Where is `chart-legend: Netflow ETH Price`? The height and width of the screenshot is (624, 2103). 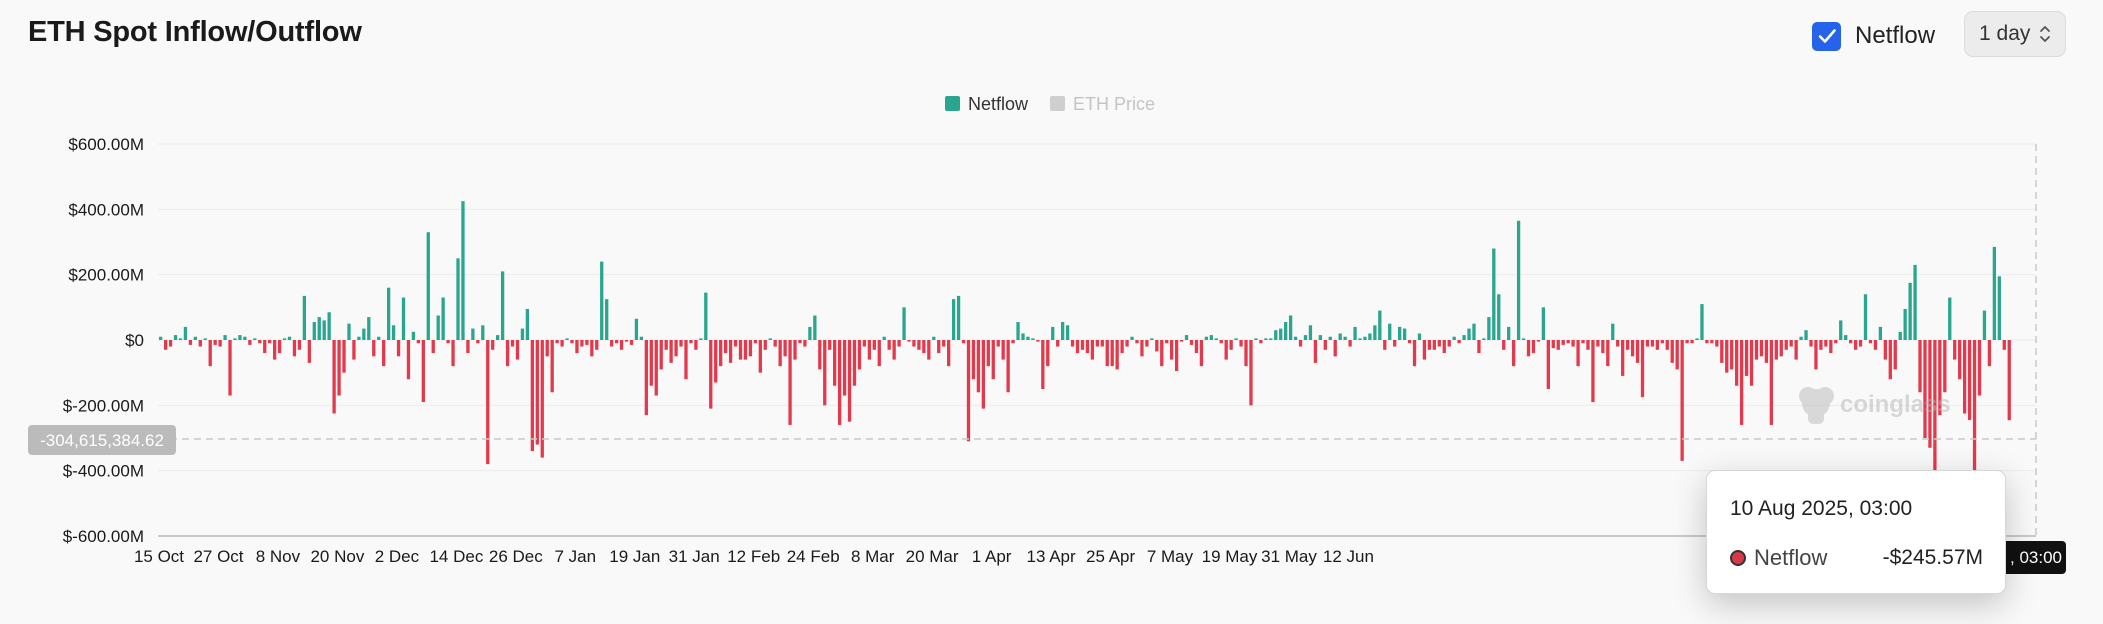
chart-legend: Netflow ETH Price is located at coordinates (1050, 104).